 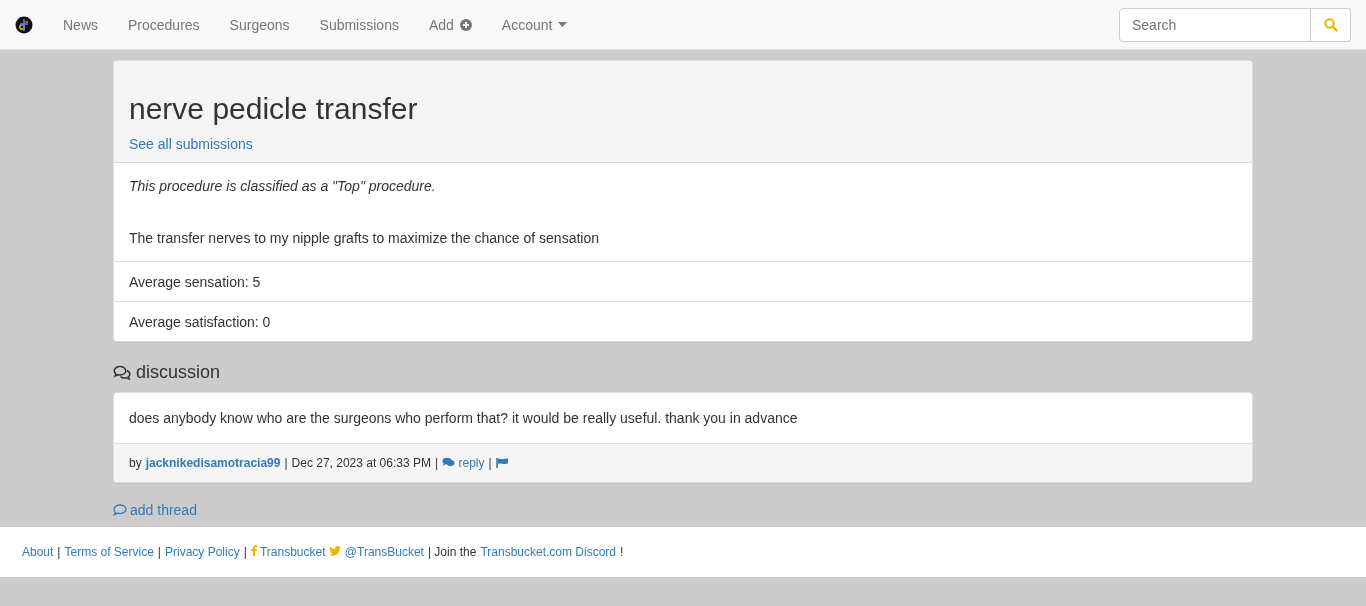 I want to click on facebook-link: Transbucket, so click(x=288, y=552).